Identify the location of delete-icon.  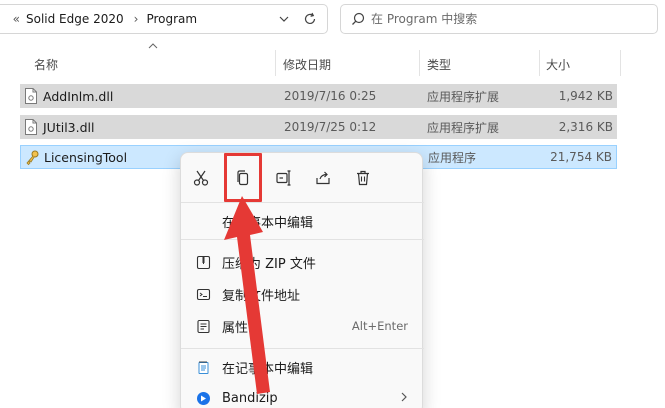
(363, 178).